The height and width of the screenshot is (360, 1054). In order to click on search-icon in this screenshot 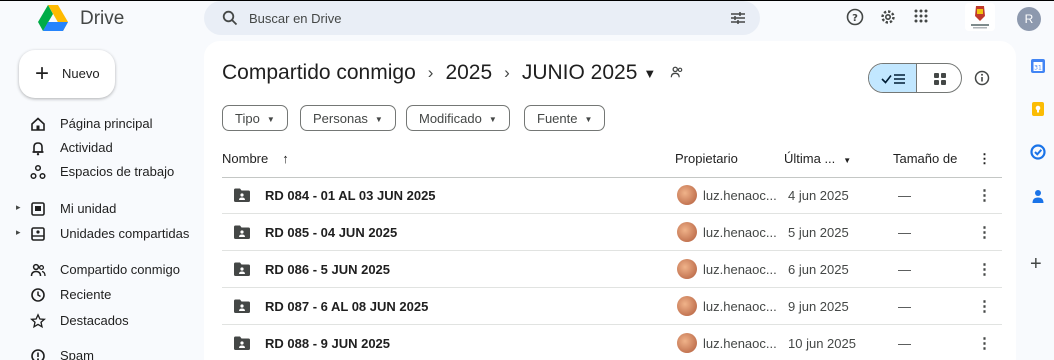, I will do `click(230, 18)`.